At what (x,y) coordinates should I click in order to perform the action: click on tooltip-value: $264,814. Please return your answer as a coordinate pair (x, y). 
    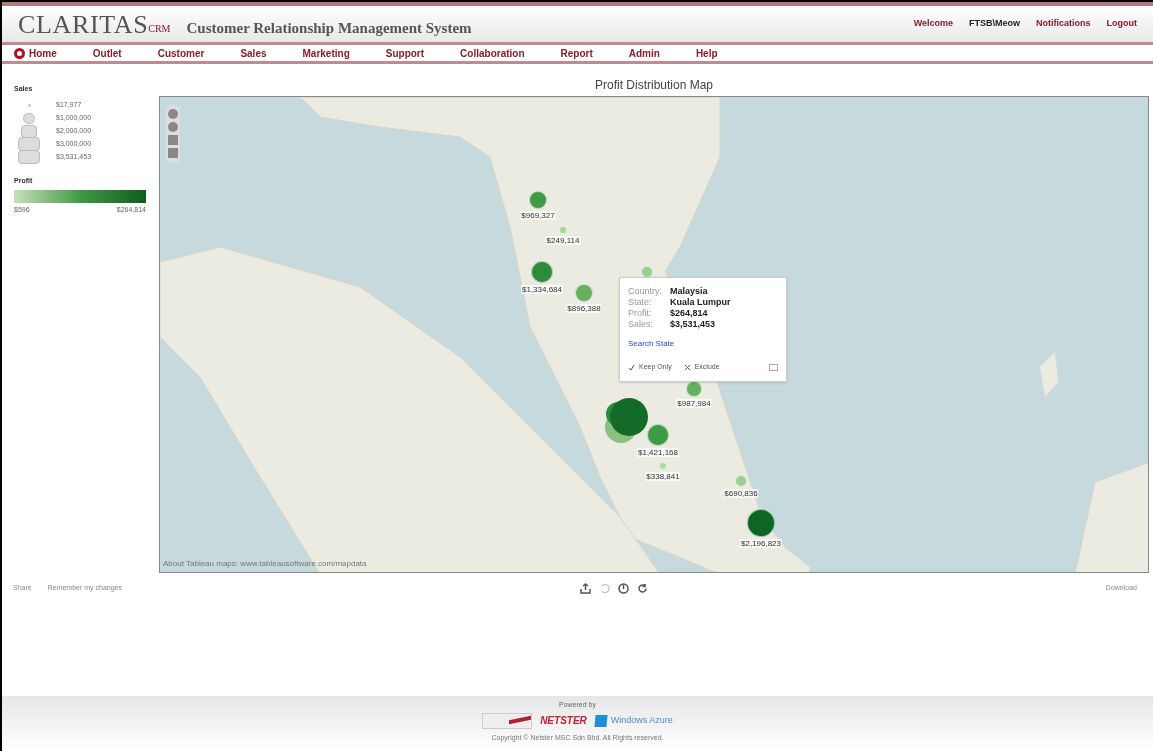
    Looking at the image, I should click on (689, 313).